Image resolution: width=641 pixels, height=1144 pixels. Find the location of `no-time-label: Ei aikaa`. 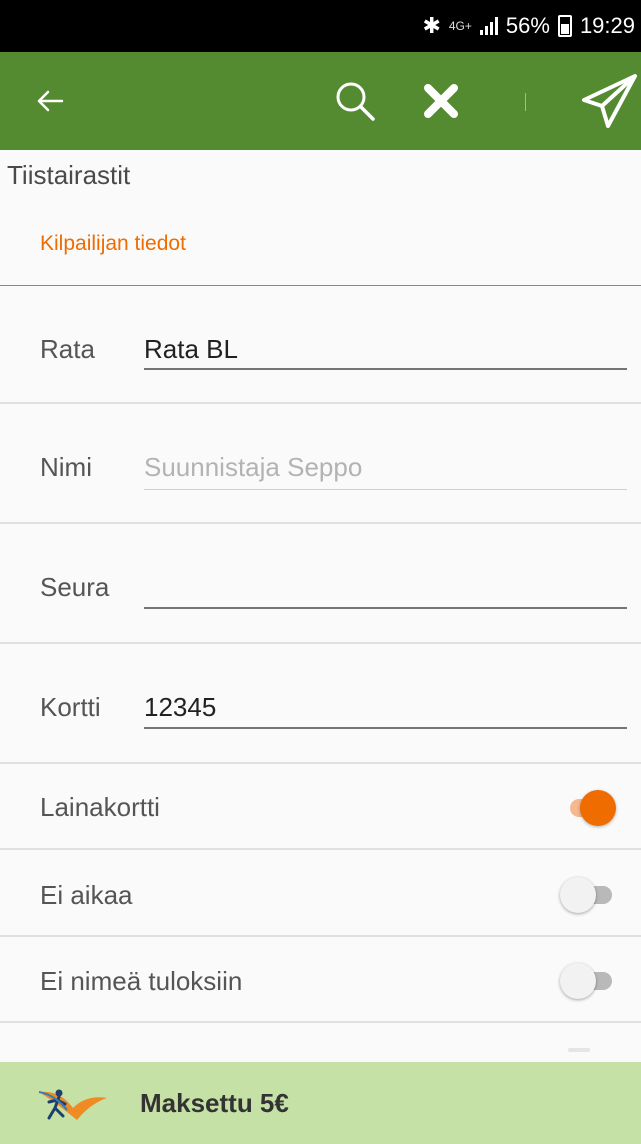

no-time-label: Ei aikaa is located at coordinates (86, 895).